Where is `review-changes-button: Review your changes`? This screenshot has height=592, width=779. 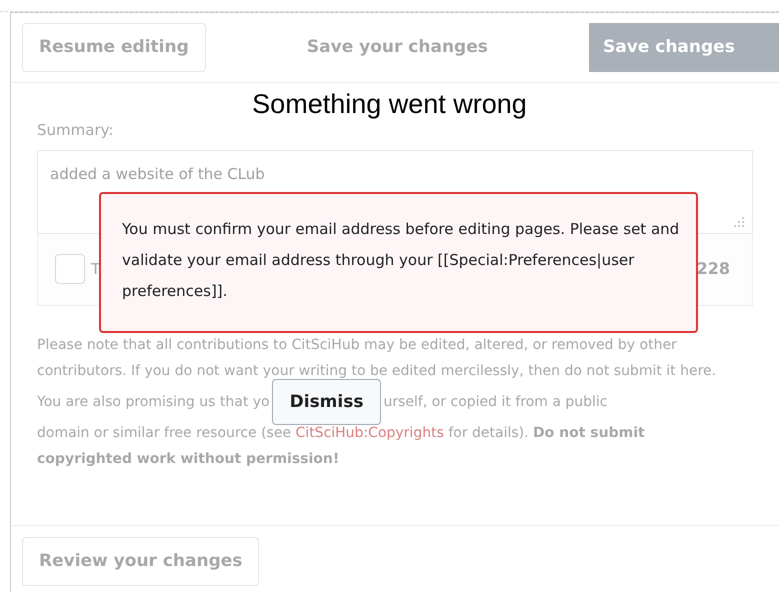
review-changes-button: Review your changes is located at coordinates (141, 561).